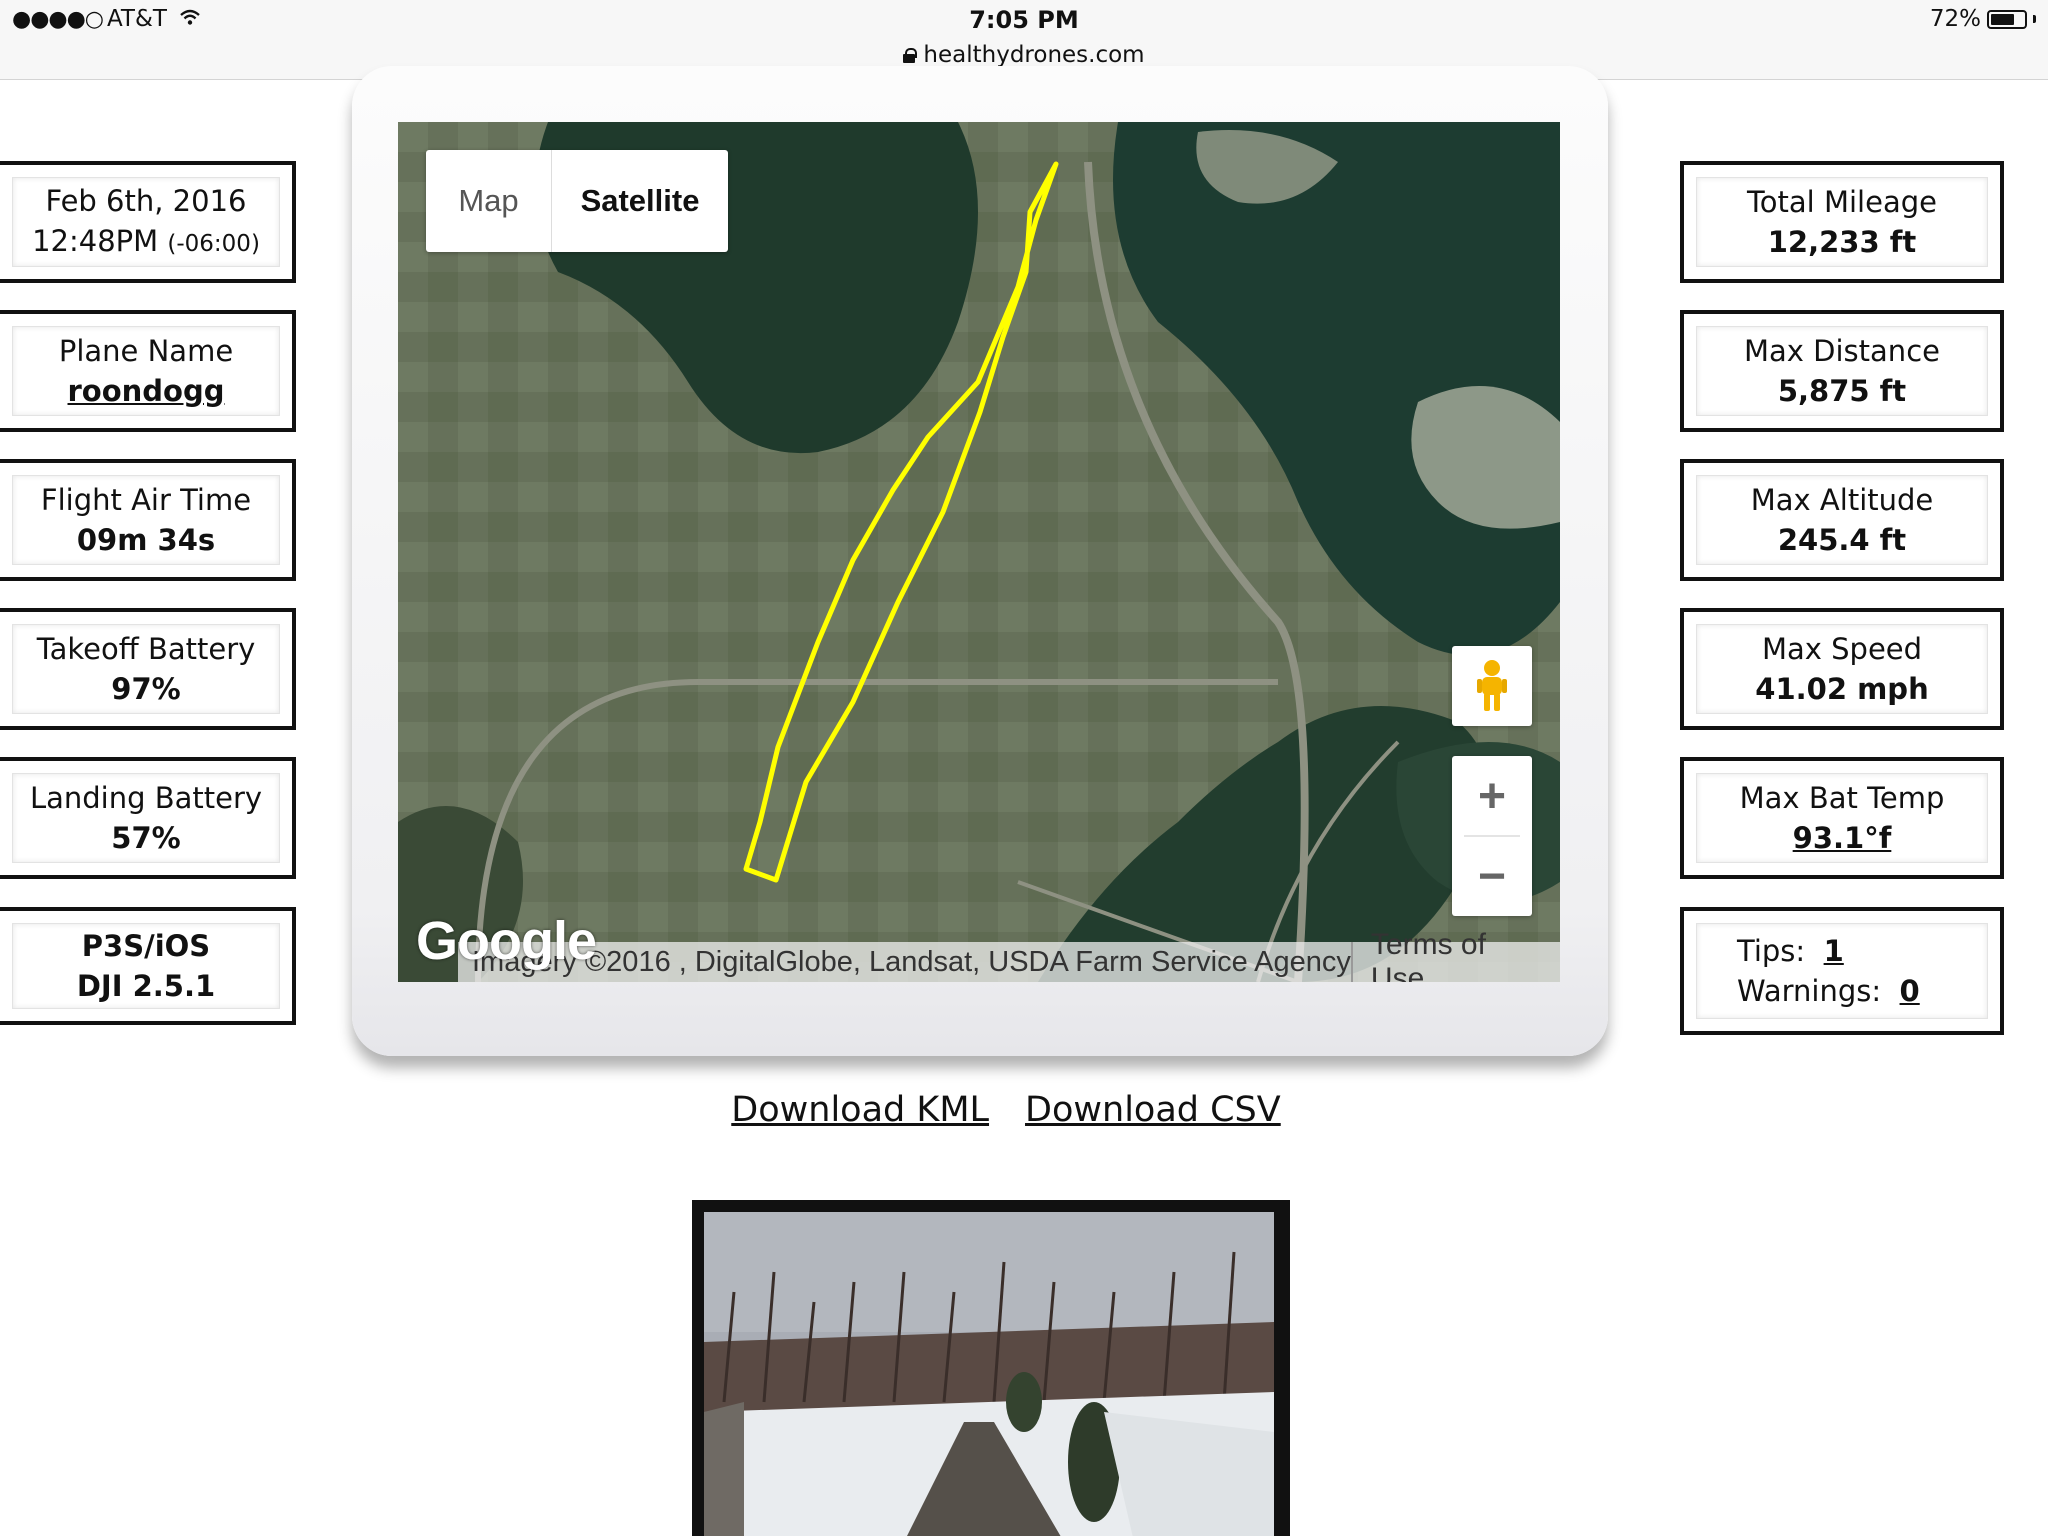 This screenshot has height=1536, width=2048. What do you see at coordinates (1983, 19) in the screenshot?
I see `battery-indicator: 72%` at bounding box center [1983, 19].